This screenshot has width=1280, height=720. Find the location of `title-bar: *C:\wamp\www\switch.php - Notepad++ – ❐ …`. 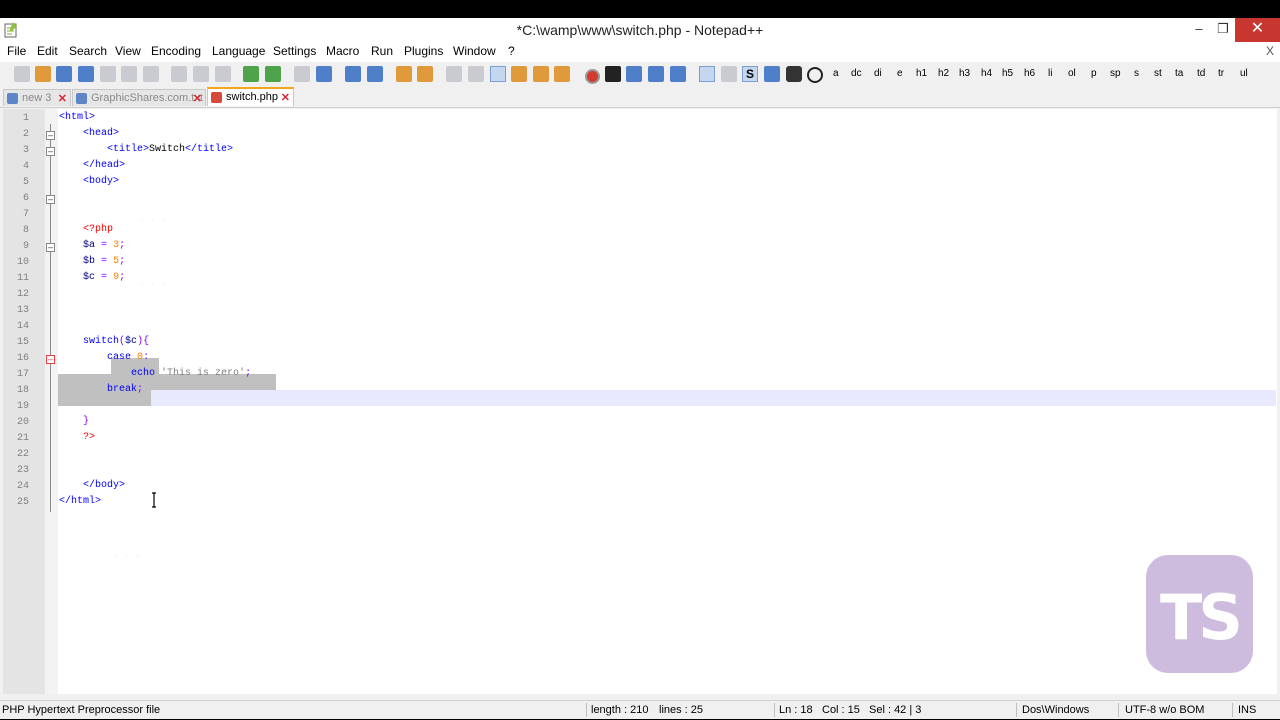

title-bar: *C:\wamp\www\switch.php - Notepad++ – ❐ … is located at coordinates (640, 30).